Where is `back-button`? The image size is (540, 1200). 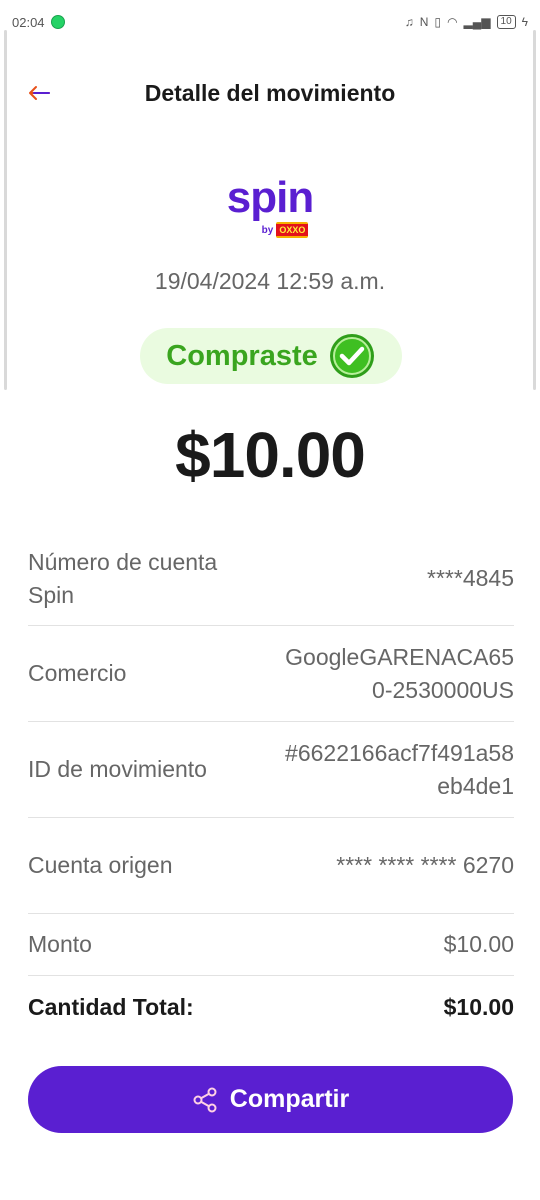
back-button is located at coordinates (39, 93).